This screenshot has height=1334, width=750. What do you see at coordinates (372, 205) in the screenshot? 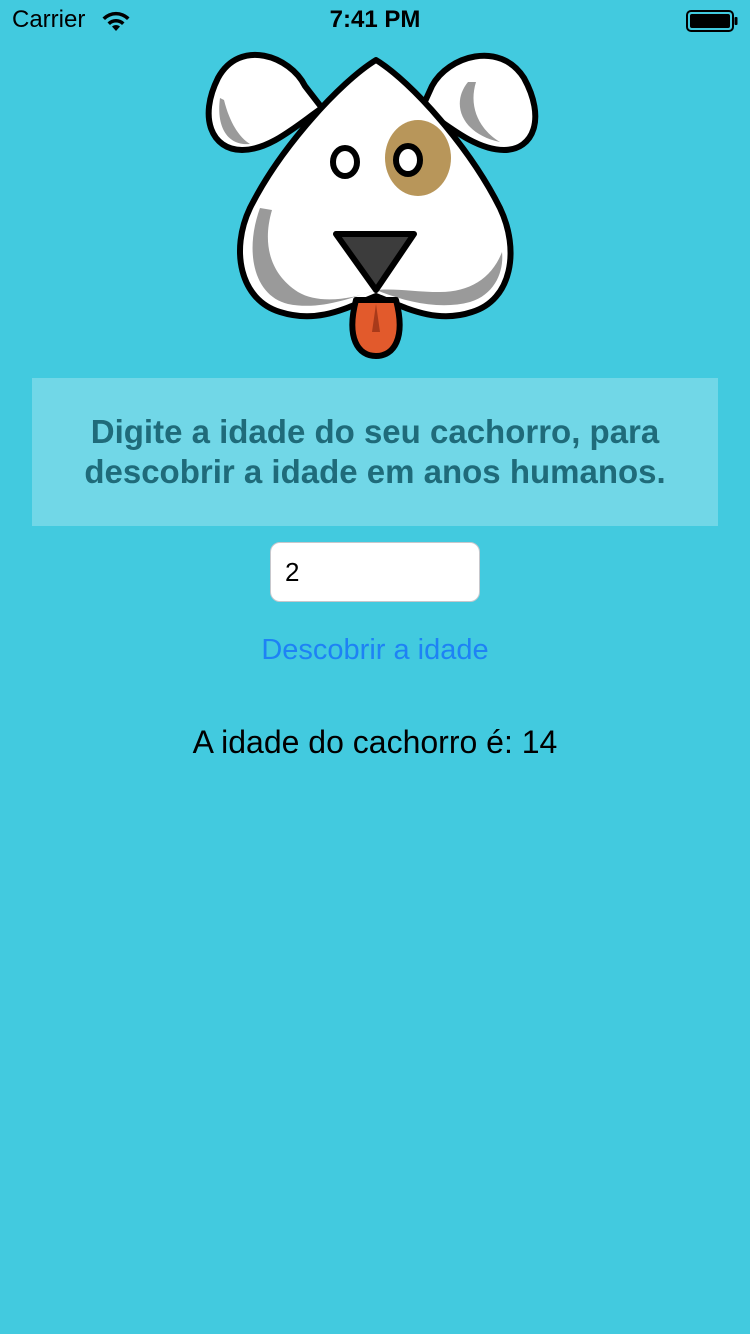
I see `dog-face-icon` at bounding box center [372, 205].